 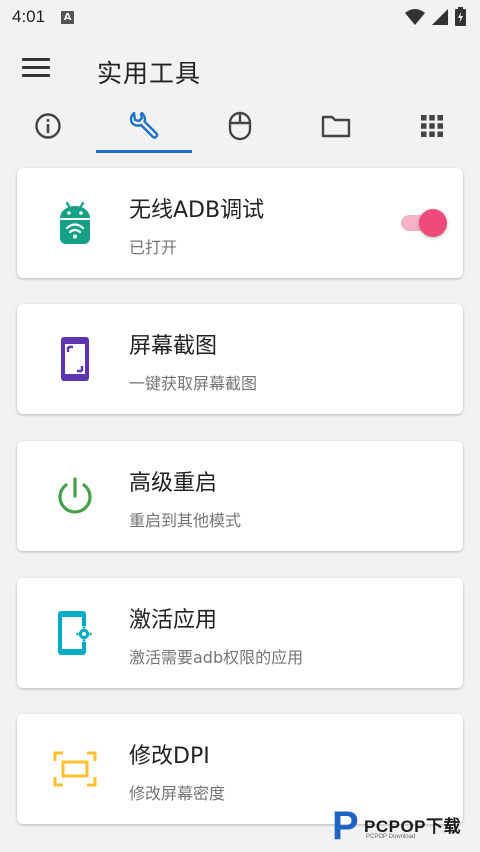 I want to click on watermark-logo: P, so click(x=345, y=826).